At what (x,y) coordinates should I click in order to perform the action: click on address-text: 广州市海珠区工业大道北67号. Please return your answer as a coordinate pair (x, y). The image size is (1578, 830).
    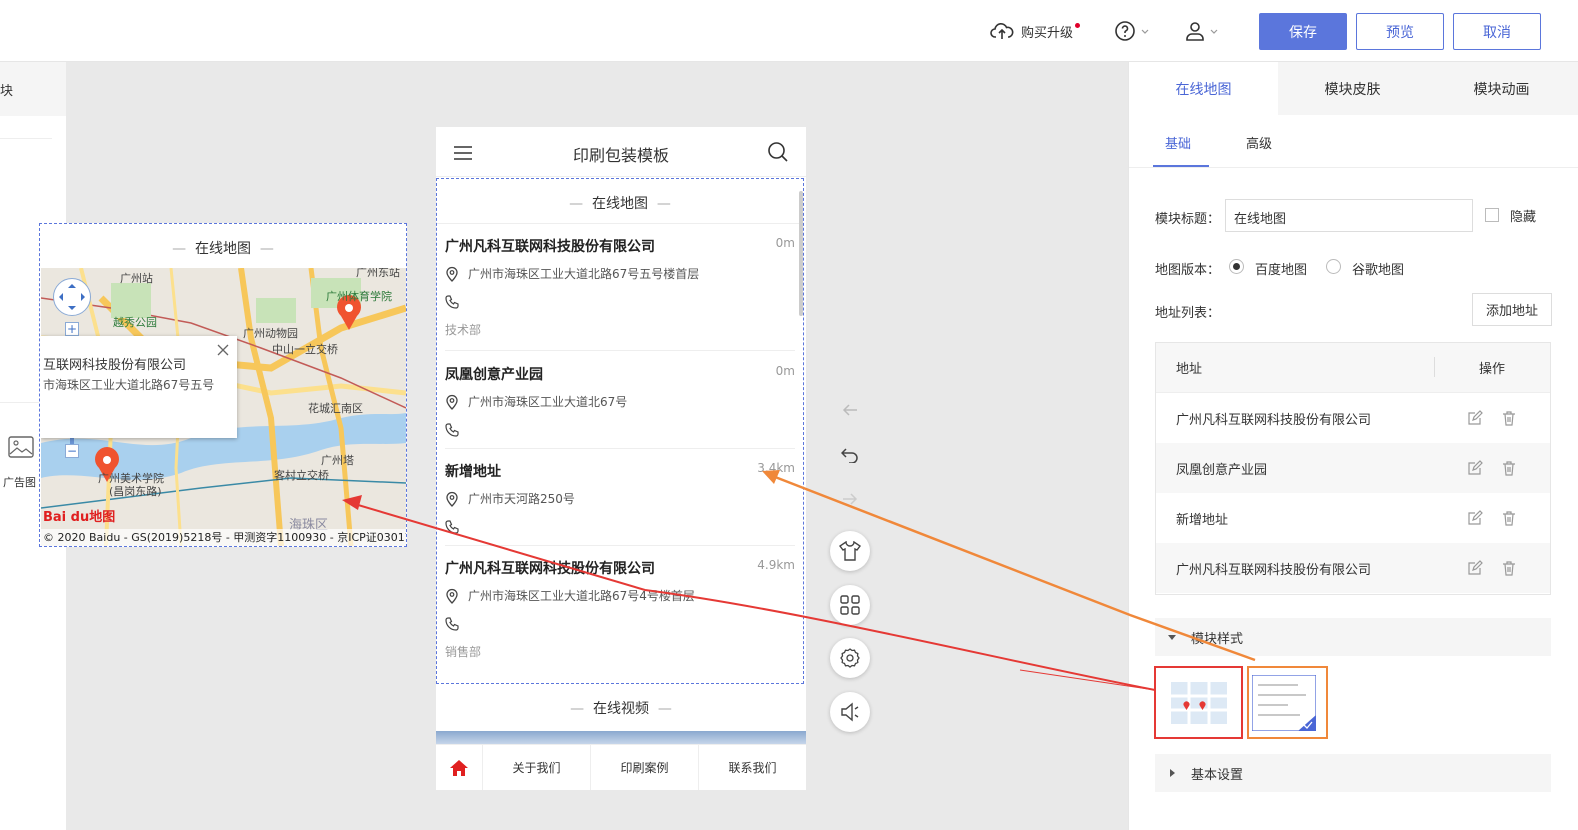
    Looking at the image, I should click on (548, 402).